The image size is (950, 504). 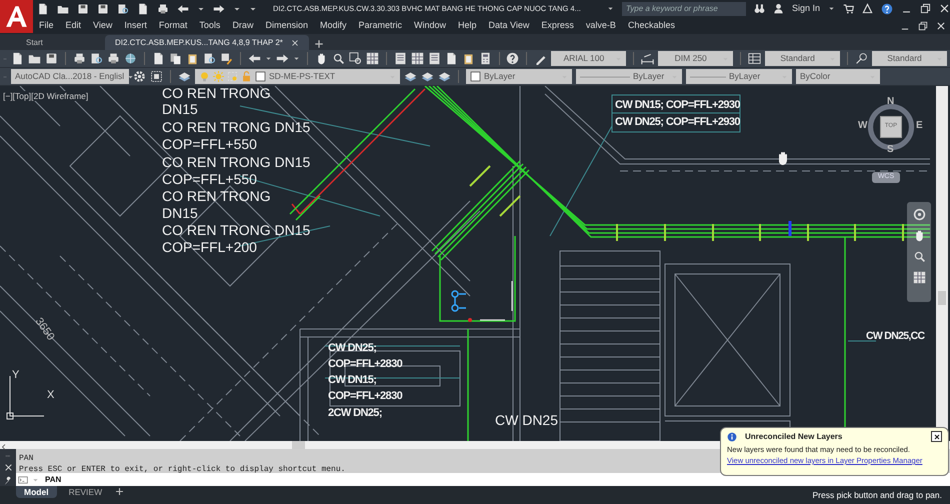 What do you see at coordinates (226, 58) in the screenshot?
I see `match-properties-icon` at bounding box center [226, 58].